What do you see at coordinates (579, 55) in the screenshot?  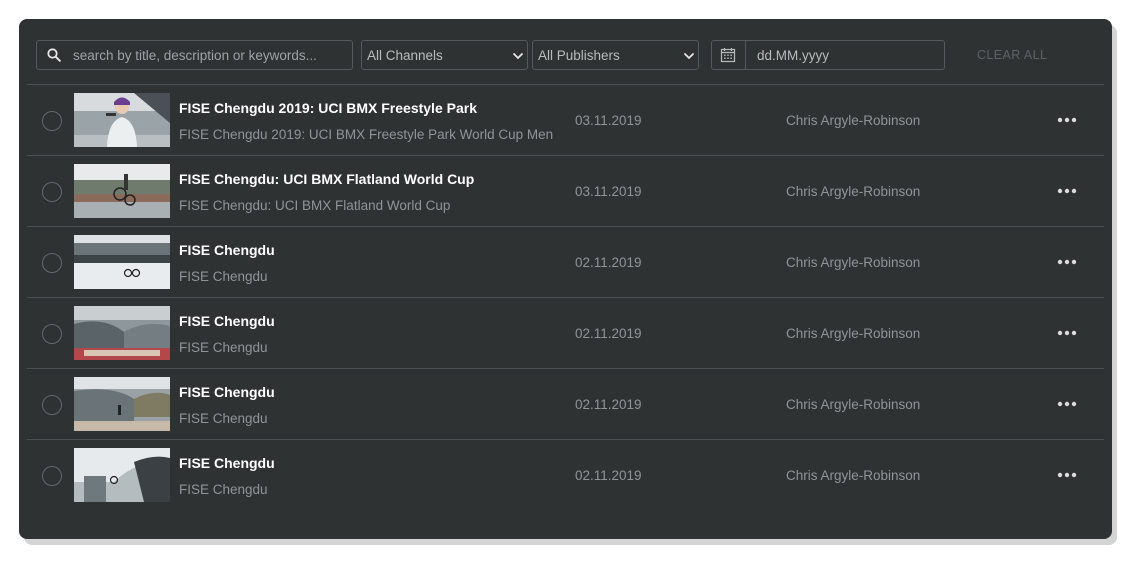 I see `publisher-select-value: All Publishers` at bounding box center [579, 55].